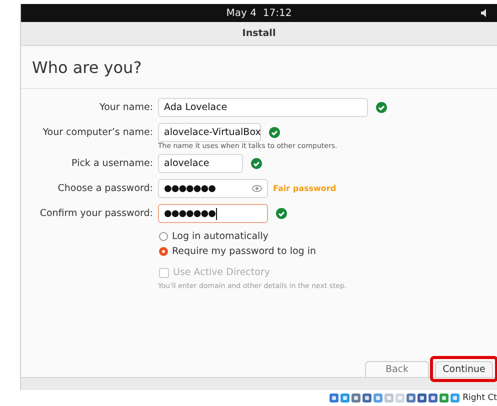  I want to click on field-label: Confirm your password:, so click(96, 213).